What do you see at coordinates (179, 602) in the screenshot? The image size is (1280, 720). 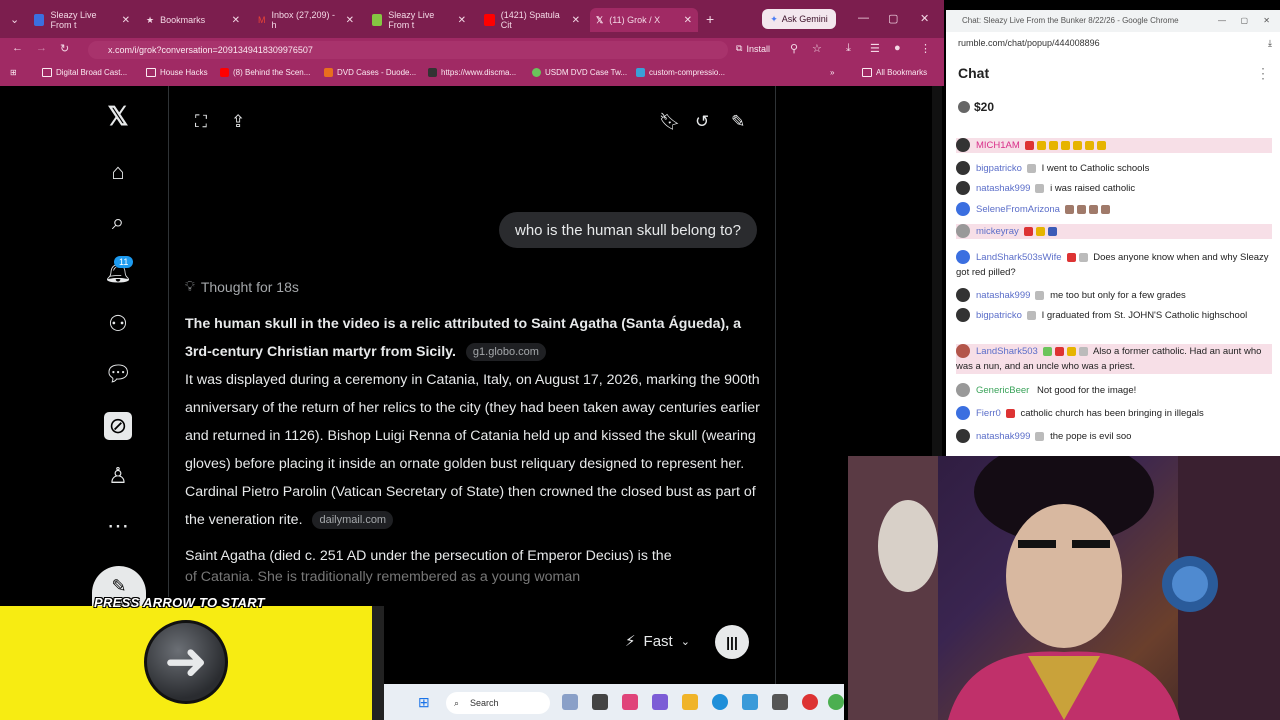 I see `press-arrow-label: PRESS ARROW TO START` at bounding box center [179, 602].